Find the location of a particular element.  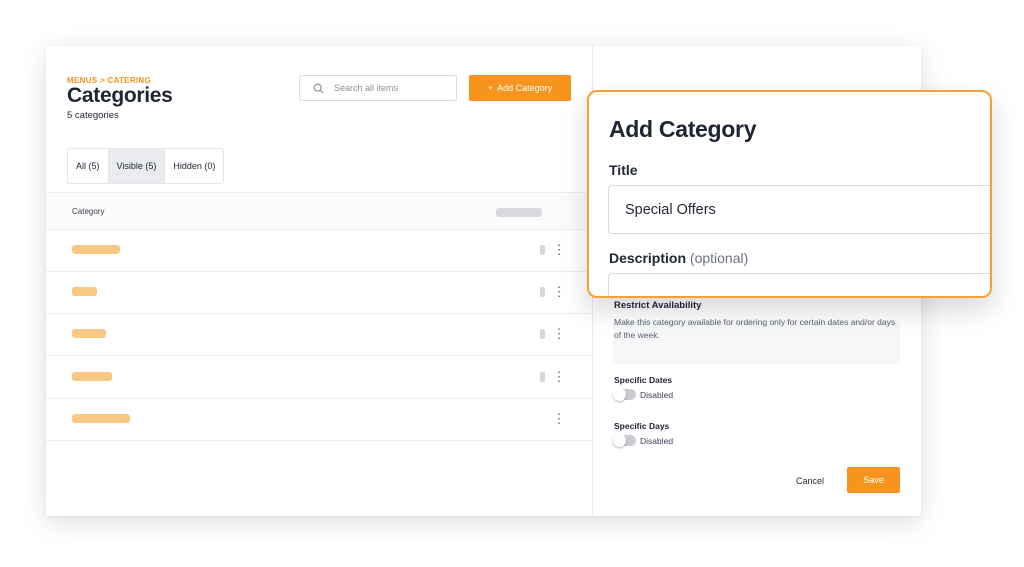

search-icon is located at coordinates (318, 88).